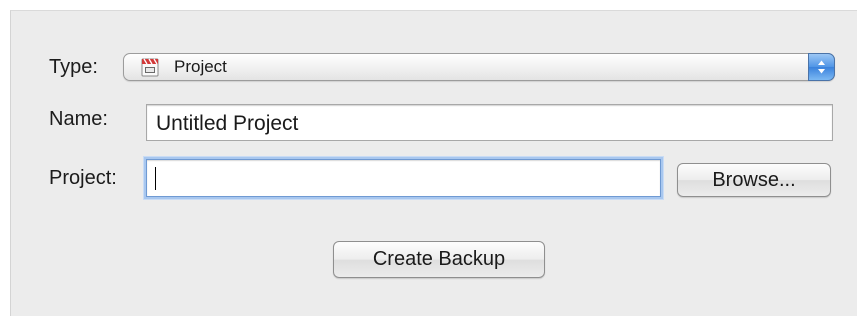 This screenshot has height=316, width=857. What do you see at coordinates (83, 178) in the screenshot?
I see `project-label: Project:` at bounding box center [83, 178].